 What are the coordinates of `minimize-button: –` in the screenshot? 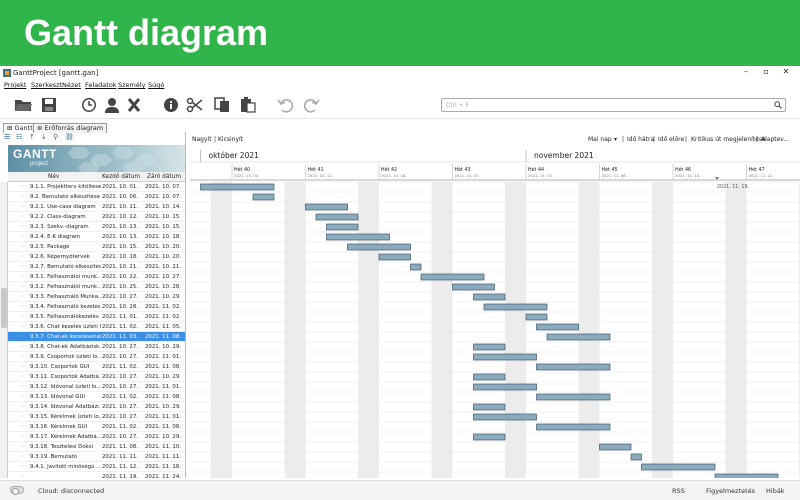 It's located at (746, 71).